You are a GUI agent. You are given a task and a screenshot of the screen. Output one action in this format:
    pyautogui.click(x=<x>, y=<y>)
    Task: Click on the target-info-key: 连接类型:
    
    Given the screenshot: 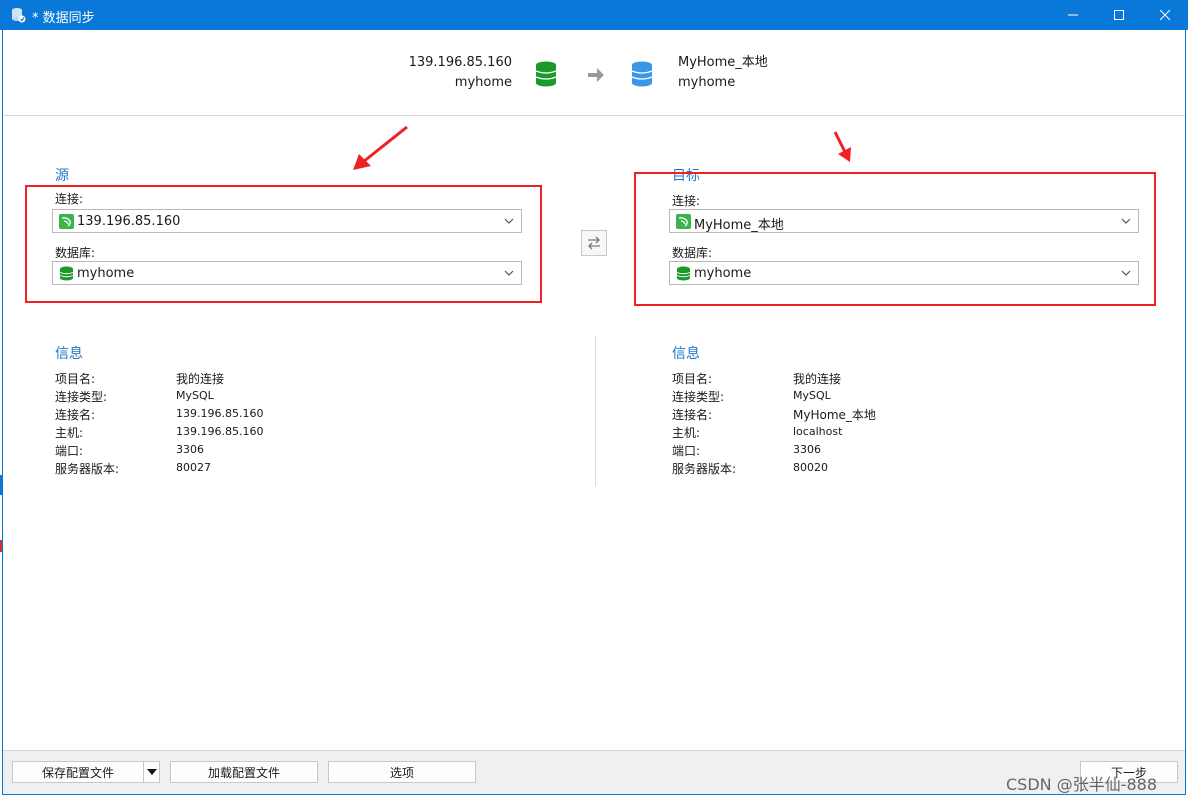 What is the action you would take?
    pyautogui.click(x=698, y=397)
    